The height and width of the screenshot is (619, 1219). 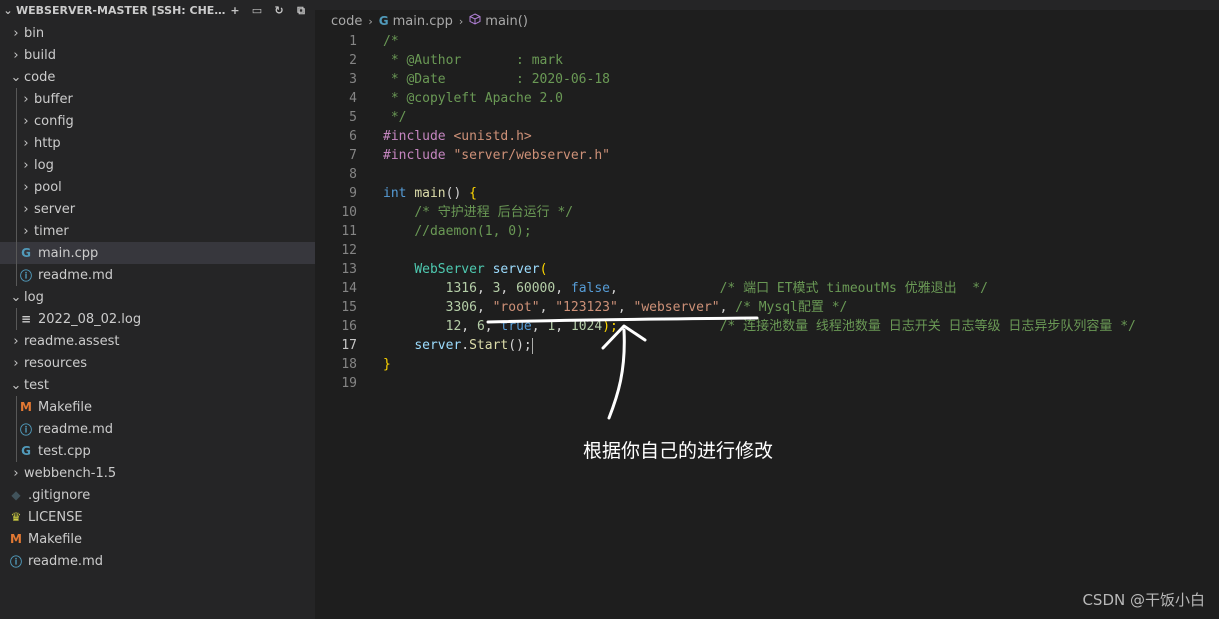 I want to click on watermark: CSDN @干饭小白, so click(x=1143, y=600).